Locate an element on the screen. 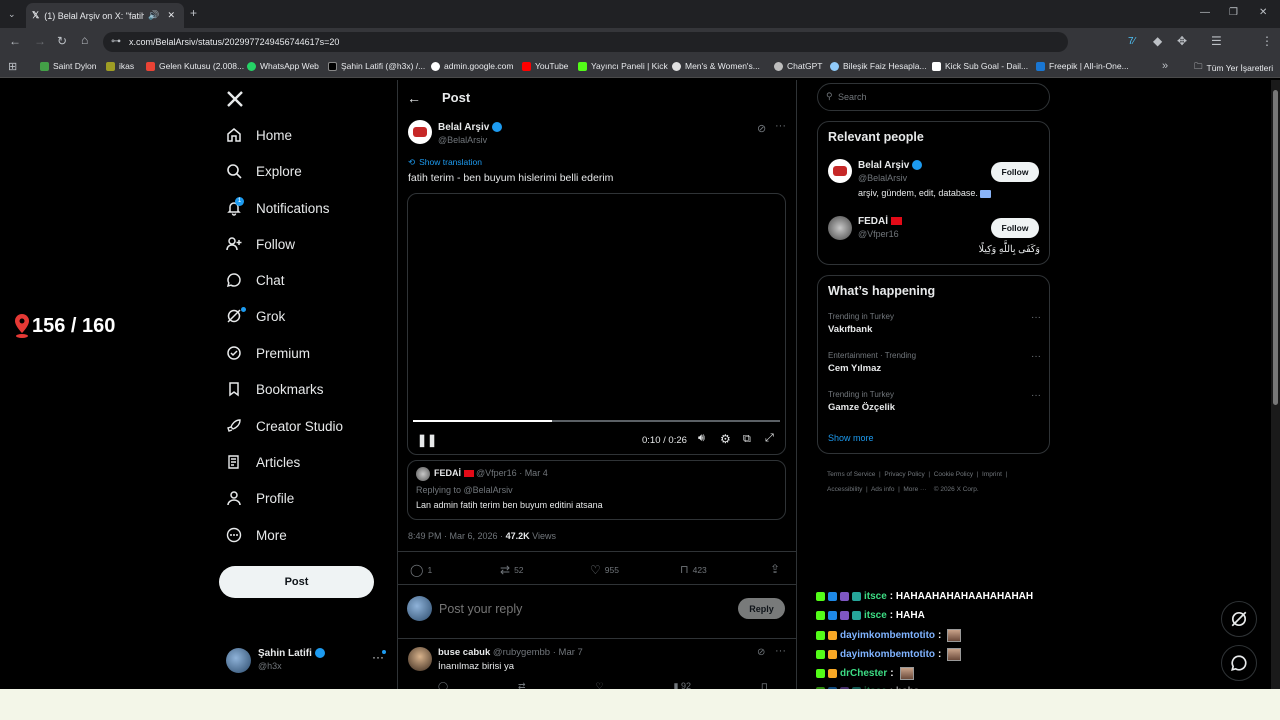 Image resolution: width=1280 pixels, height=720 pixels. apps-grid-icon: ⊞ is located at coordinates (12, 67).